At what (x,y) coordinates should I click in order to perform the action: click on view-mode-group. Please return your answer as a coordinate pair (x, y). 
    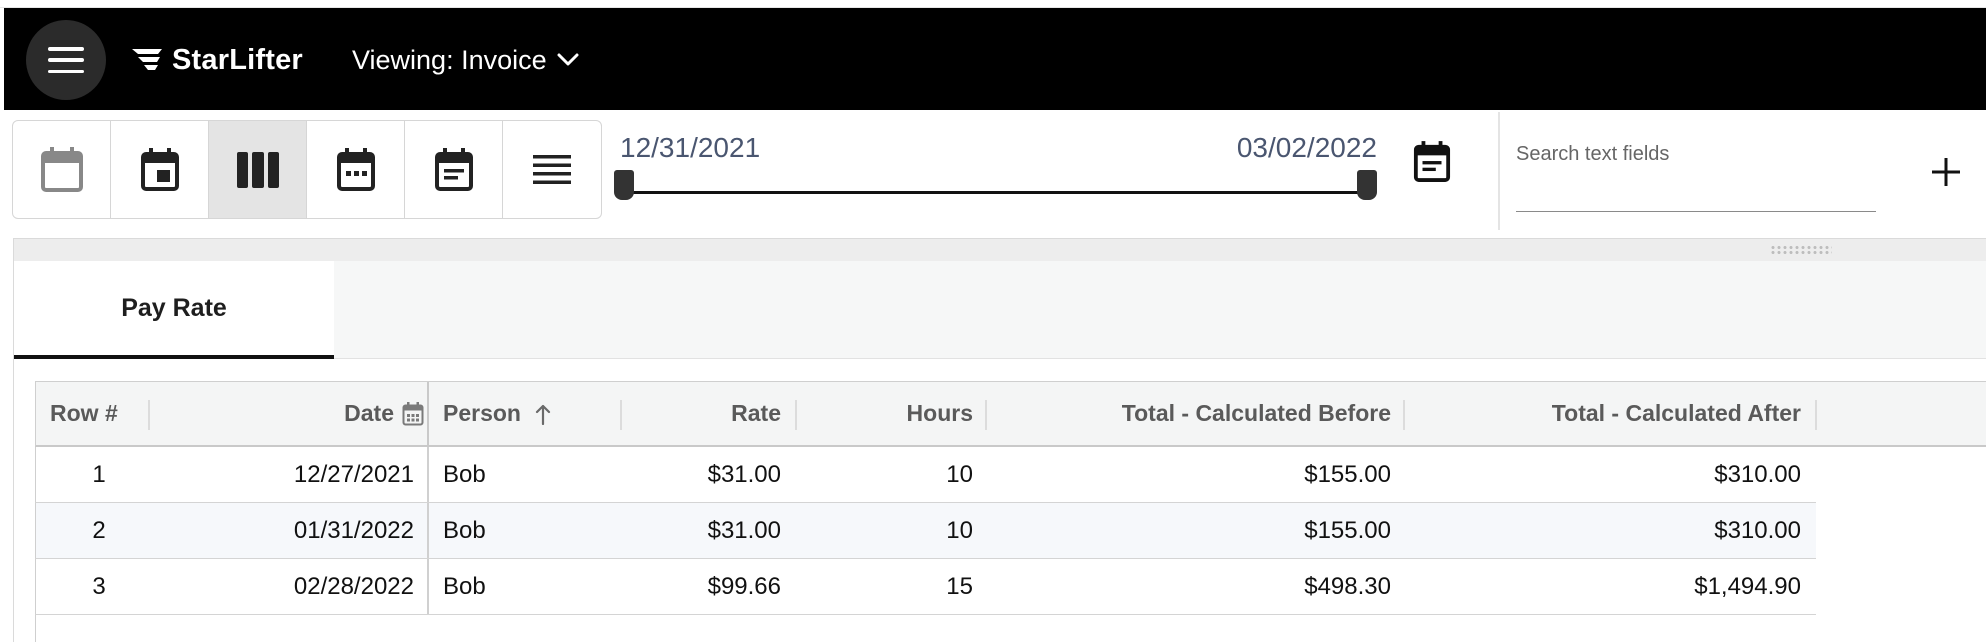
    Looking at the image, I should click on (307, 169).